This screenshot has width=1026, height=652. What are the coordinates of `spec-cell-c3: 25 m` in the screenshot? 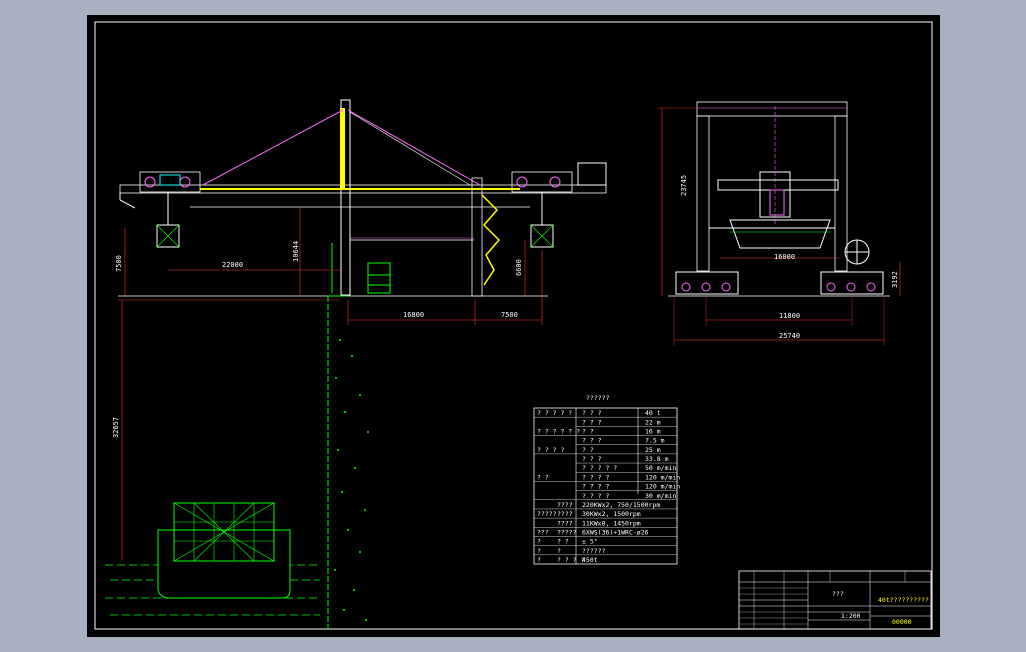 It's located at (653, 450).